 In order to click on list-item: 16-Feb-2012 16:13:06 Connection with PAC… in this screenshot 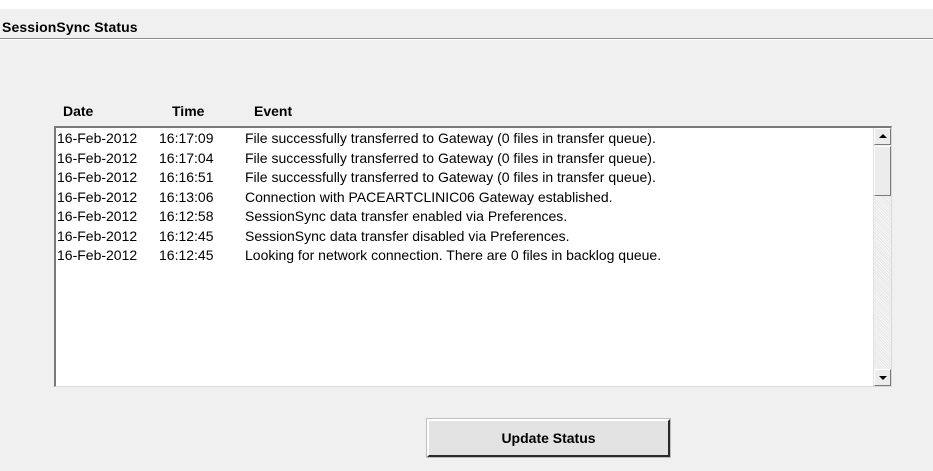, I will do `click(464, 198)`.